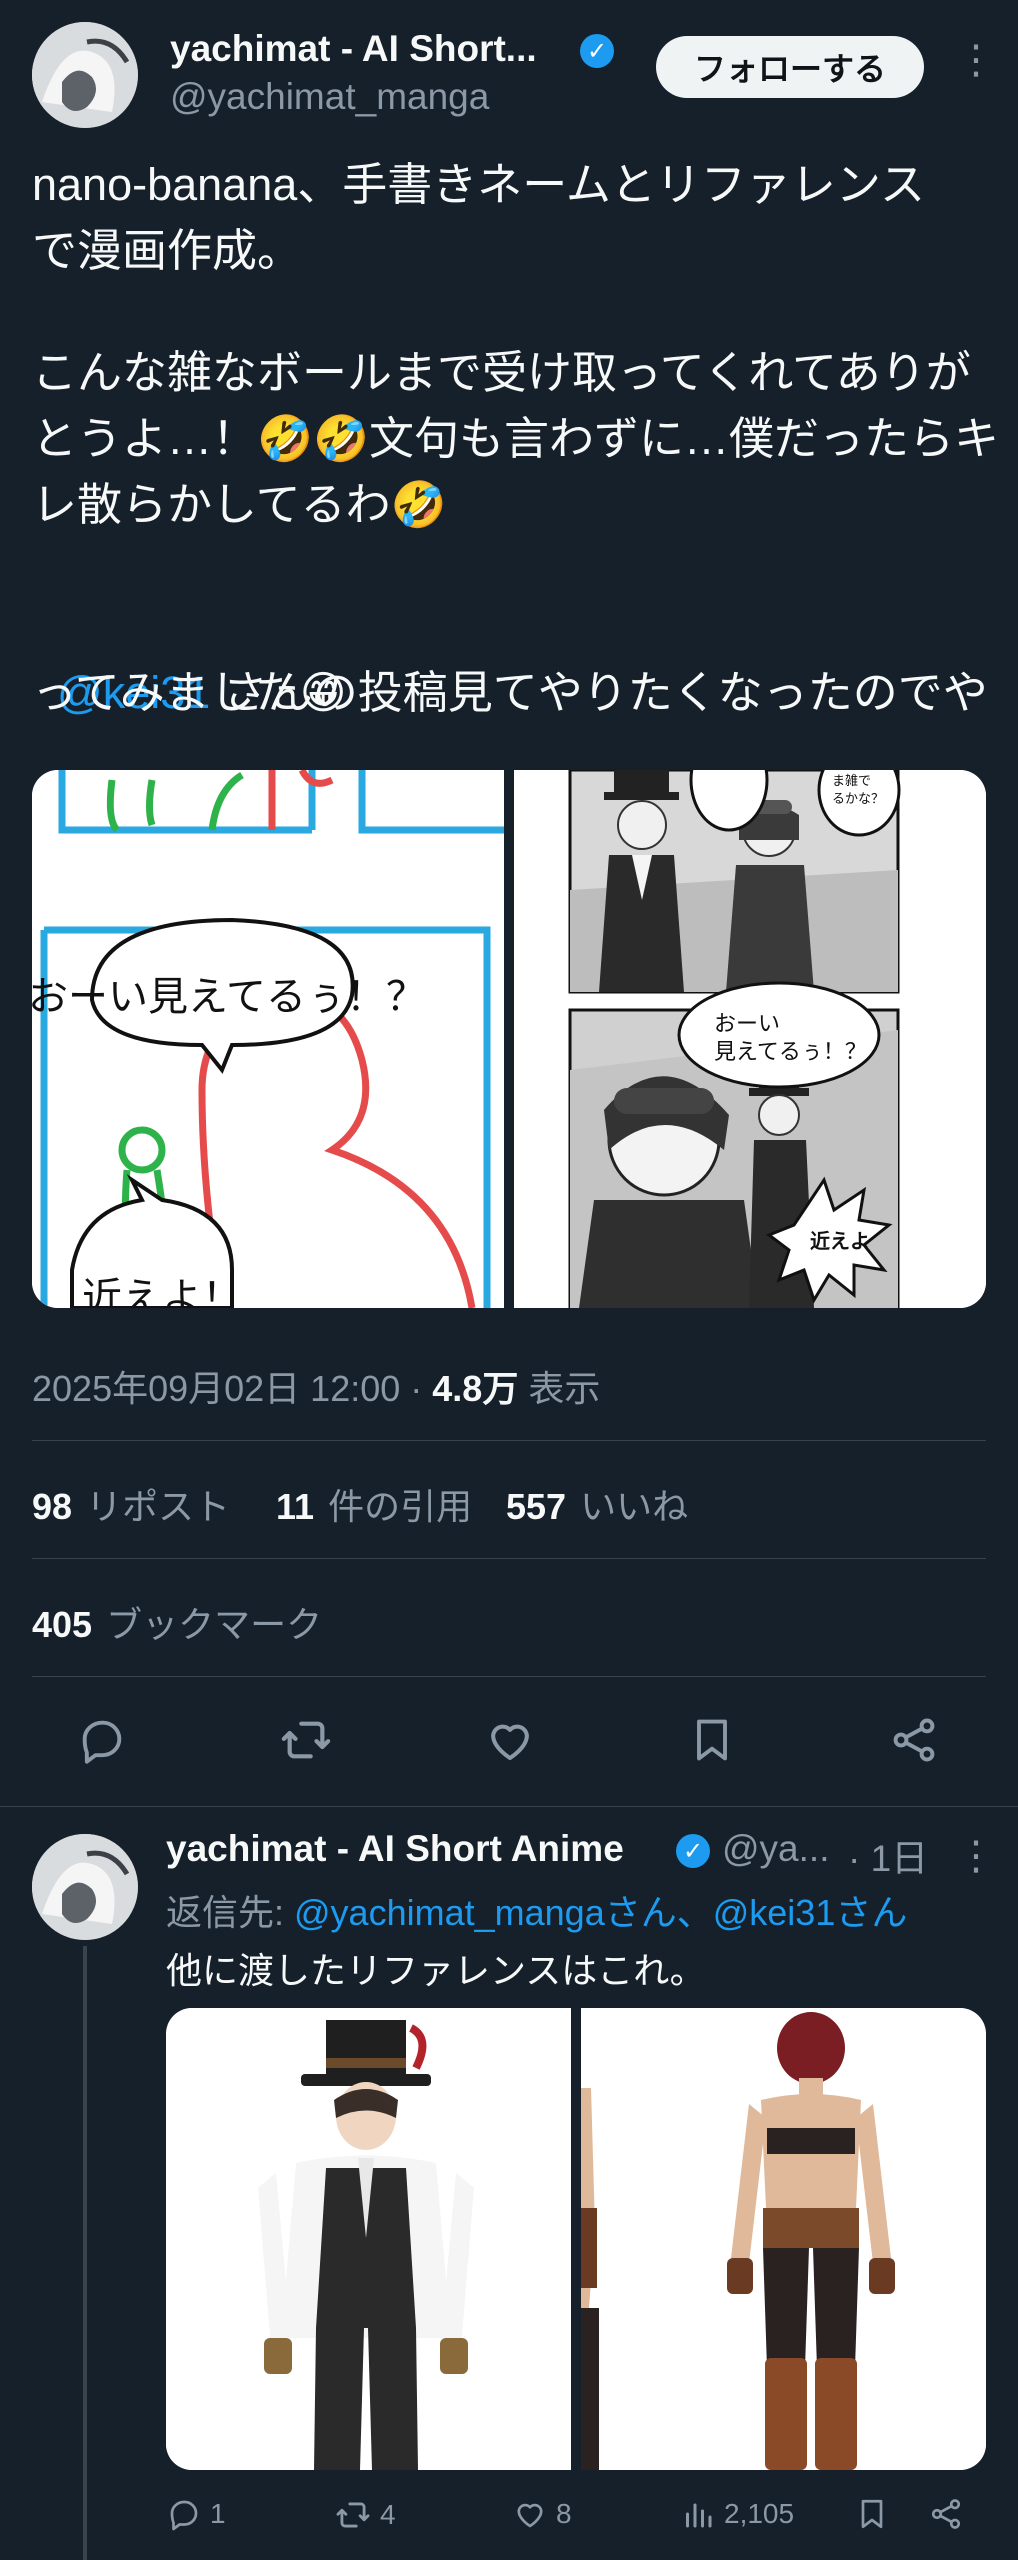  I want to click on character-sheet-man, so click(368, 2239).